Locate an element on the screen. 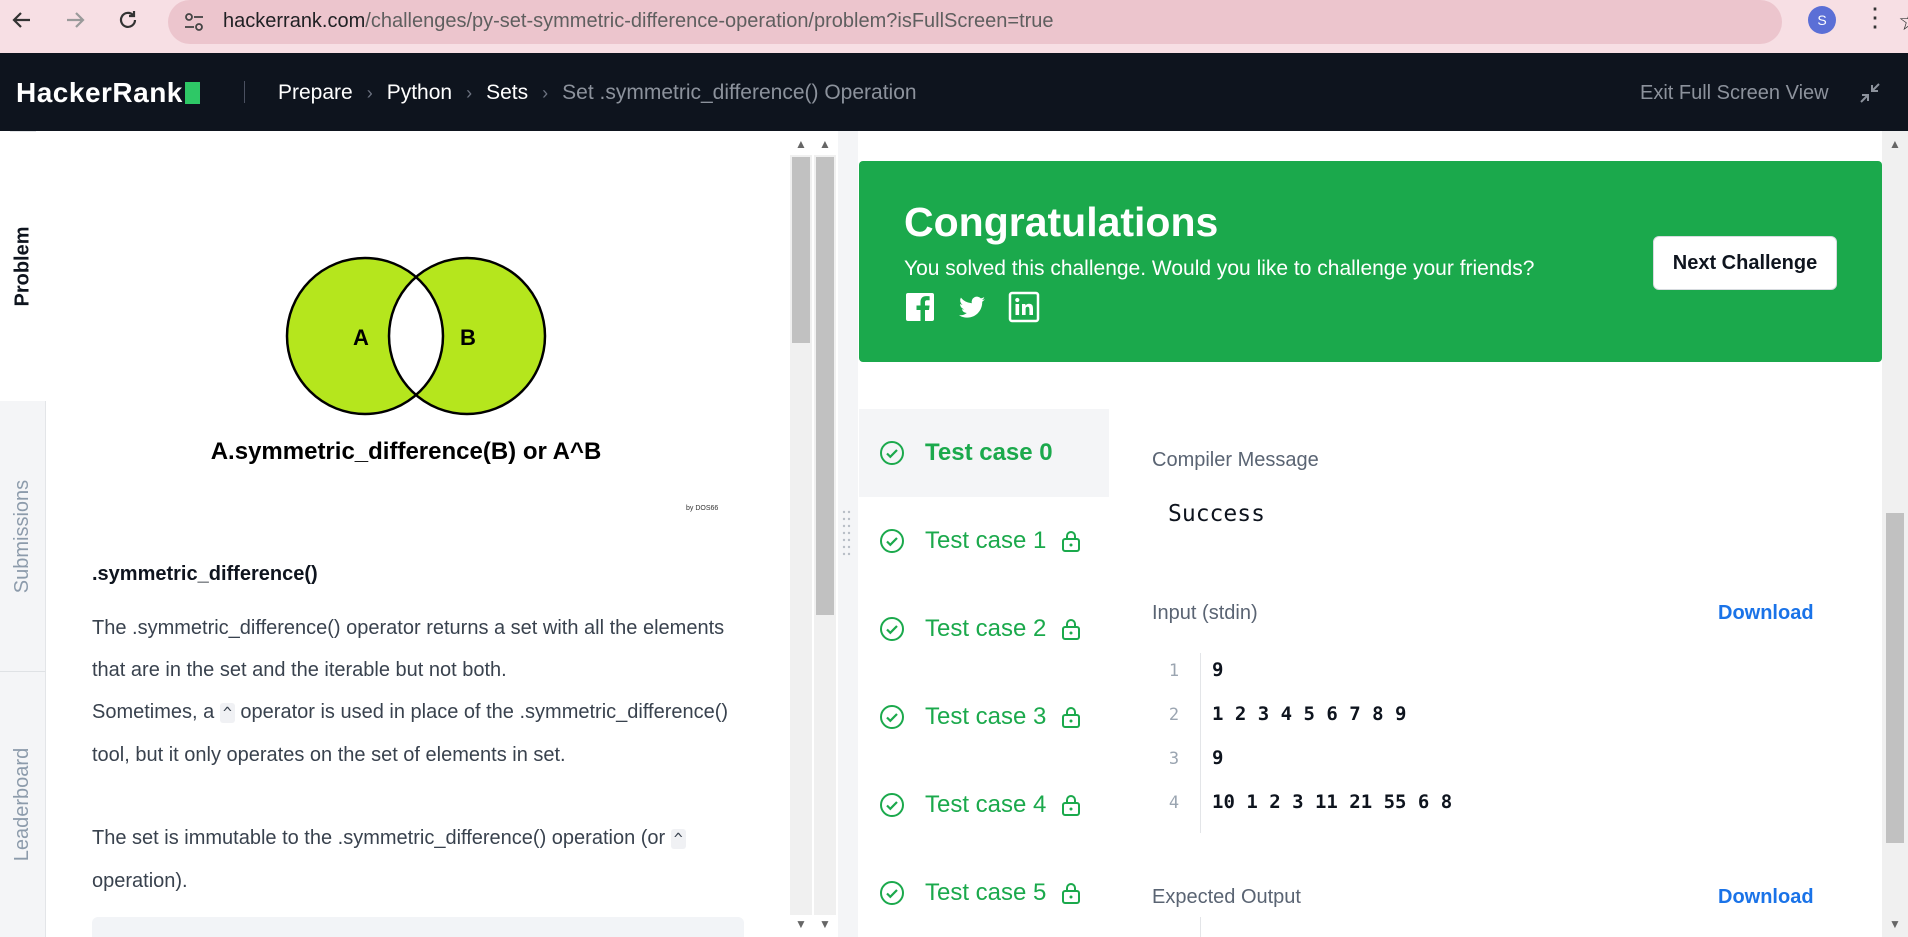 This screenshot has height=937, width=1908. test-case-label: Test case 1 is located at coordinates (986, 540).